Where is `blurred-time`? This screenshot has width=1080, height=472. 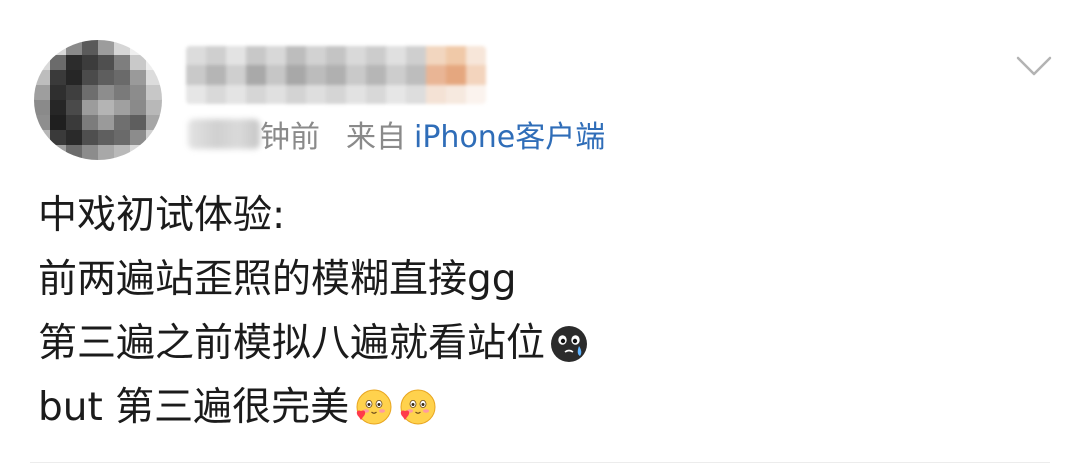
blurred-time is located at coordinates (224, 134).